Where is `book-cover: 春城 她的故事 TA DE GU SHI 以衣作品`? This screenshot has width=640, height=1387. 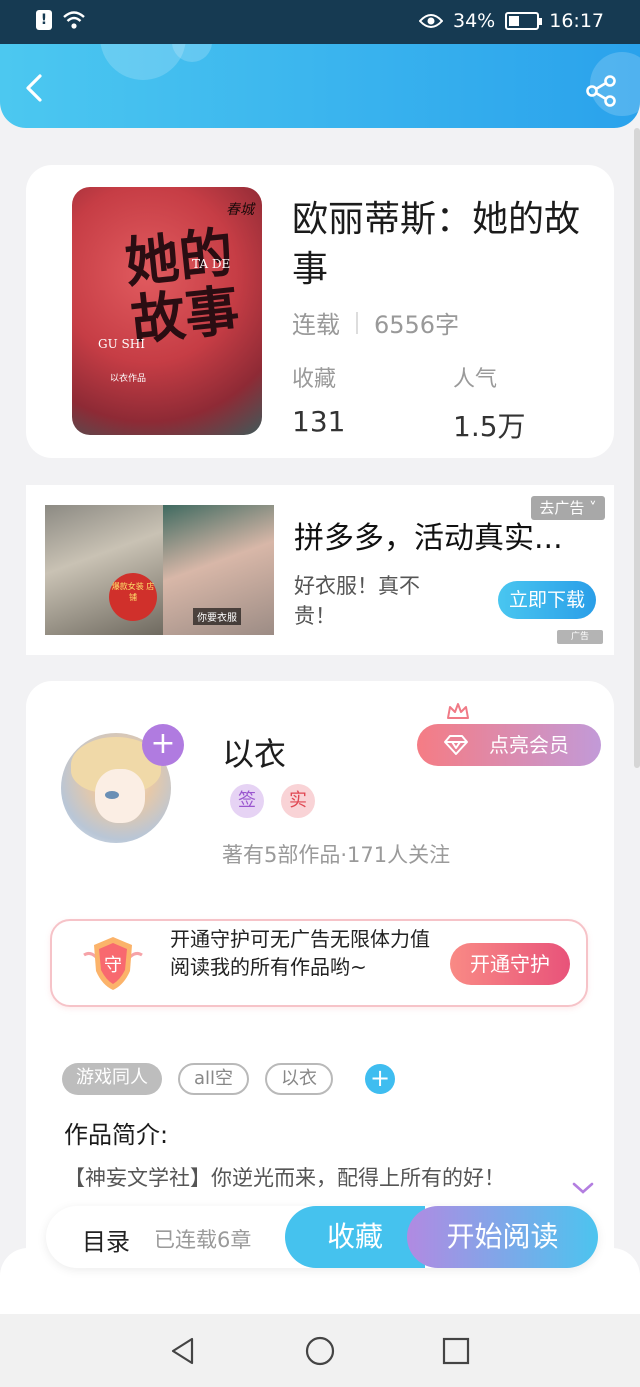
book-cover: 春城 她的故事 TA DE GU SHI 以衣作品 is located at coordinates (167, 311).